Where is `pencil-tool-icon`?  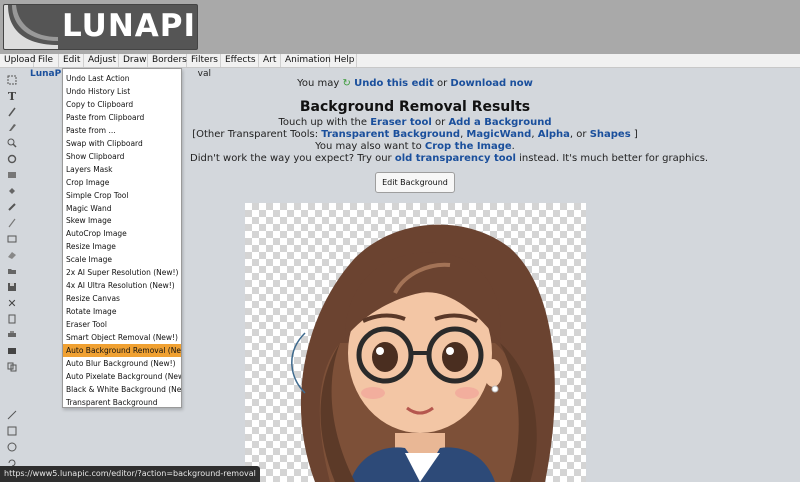 pencil-tool-icon is located at coordinates (12, 112).